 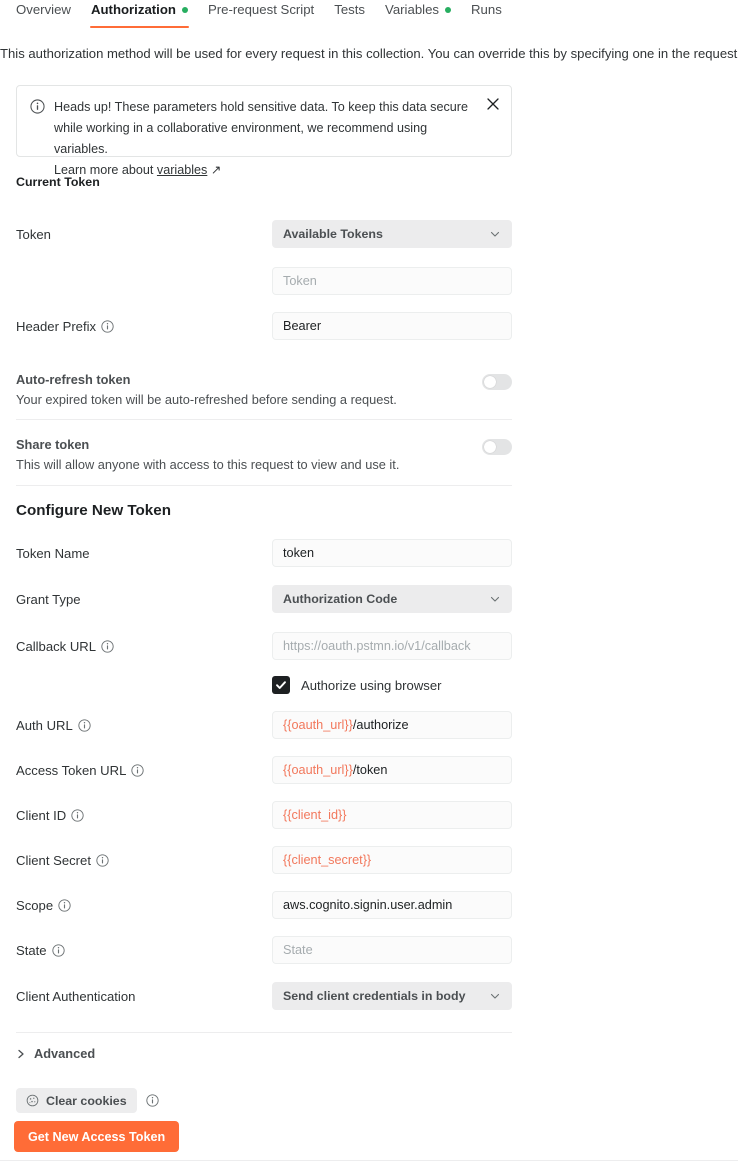 I want to click on client-id-input: {{client_id}}, so click(x=392, y=815).